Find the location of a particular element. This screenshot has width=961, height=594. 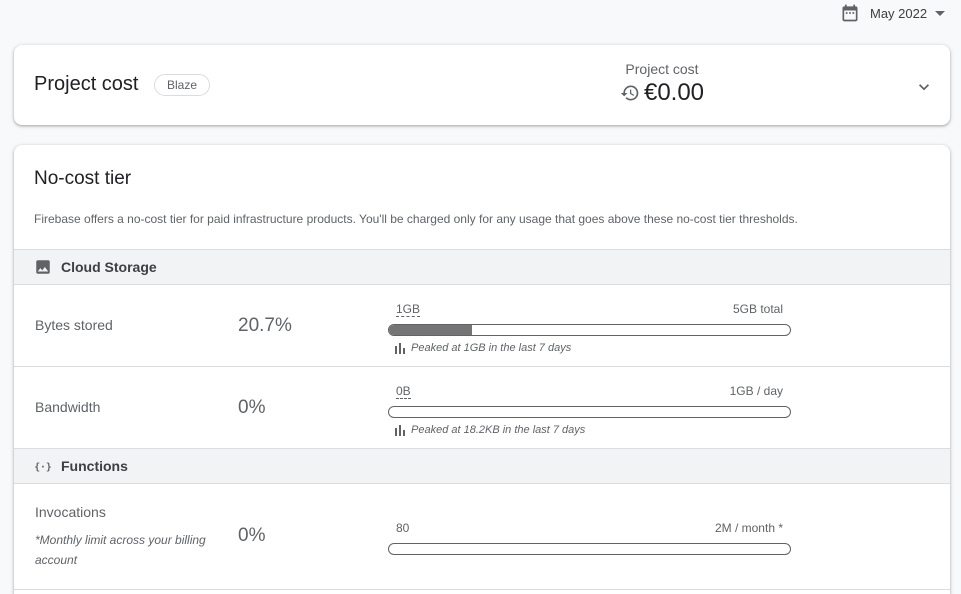

project-cost-card: Project cost Blaze Project cost €0.00 is located at coordinates (482, 85).